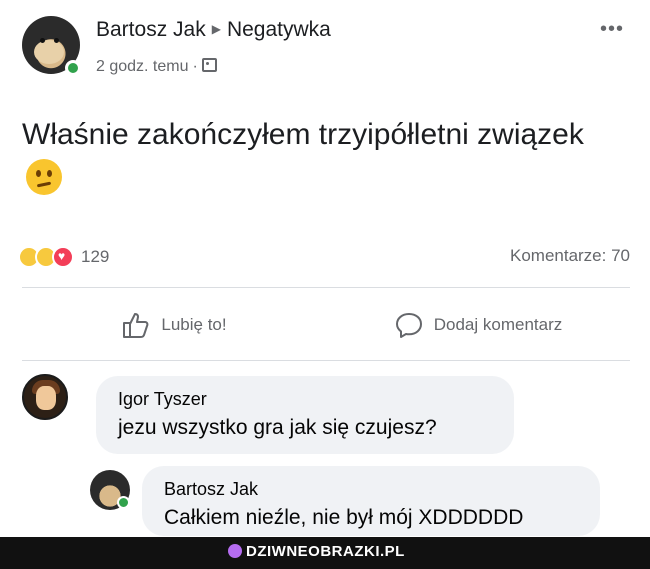 Image resolution: width=650 pixels, height=569 pixels. What do you see at coordinates (279, 29) in the screenshot?
I see `group-name-link: Negatywka` at bounding box center [279, 29].